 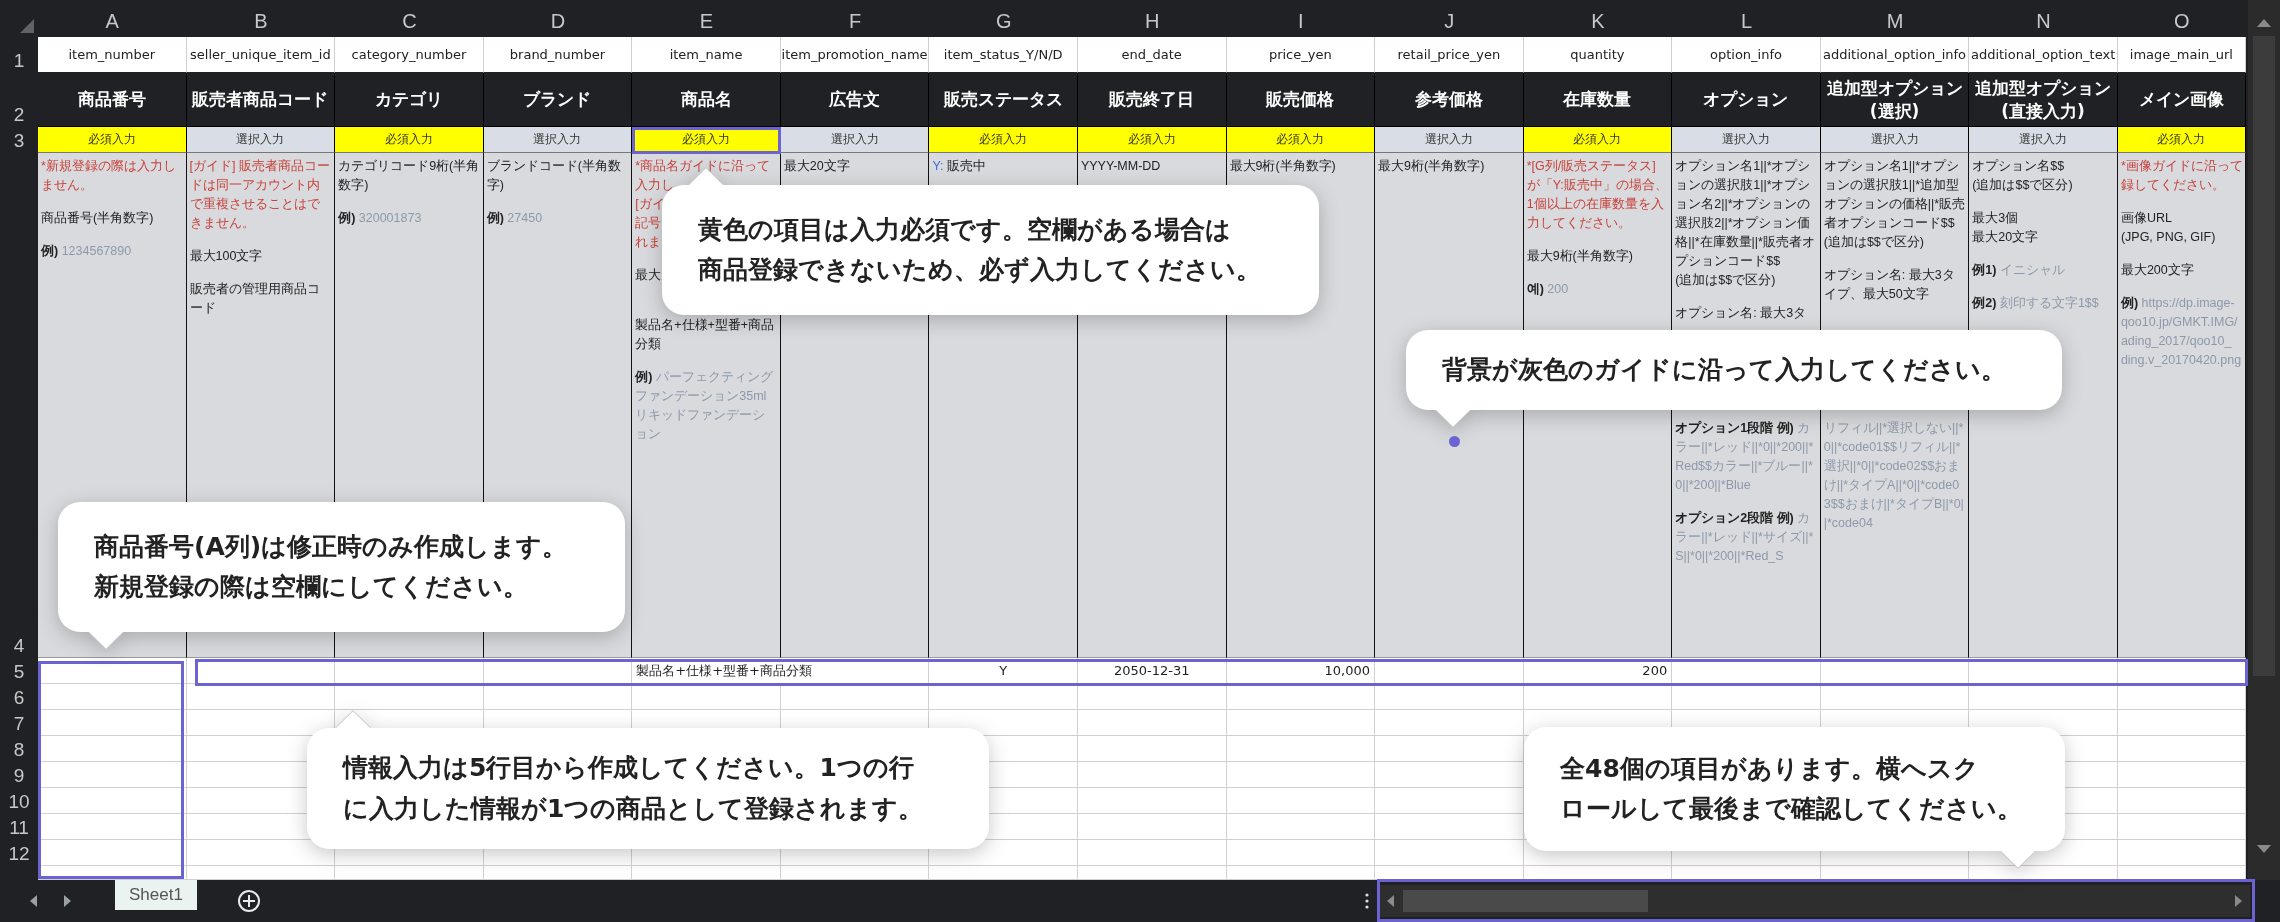 I want to click on field-name-cell: item_status_Y/N/D, so click(x=1003, y=55).